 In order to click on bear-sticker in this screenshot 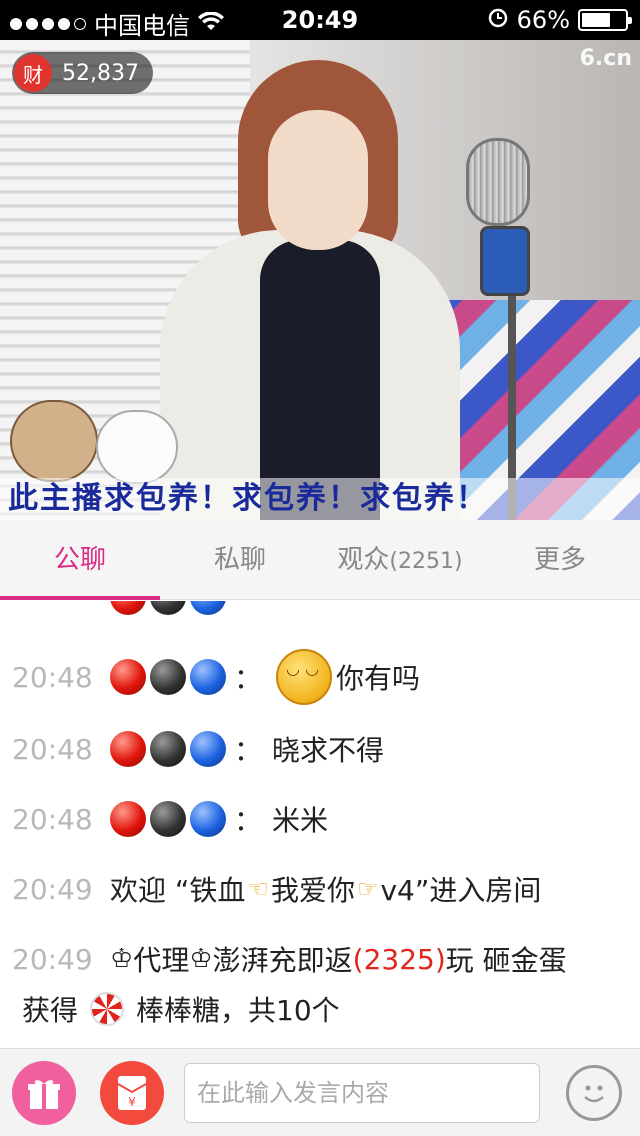, I will do `click(54, 441)`.